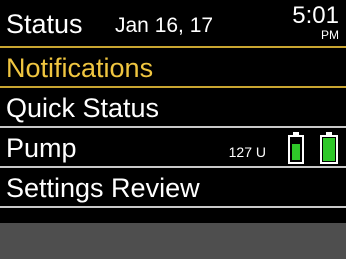  What do you see at coordinates (83, 108) in the screenshot?
I see `menu-item-label: Quick Status` at bounding box center [83, 108].